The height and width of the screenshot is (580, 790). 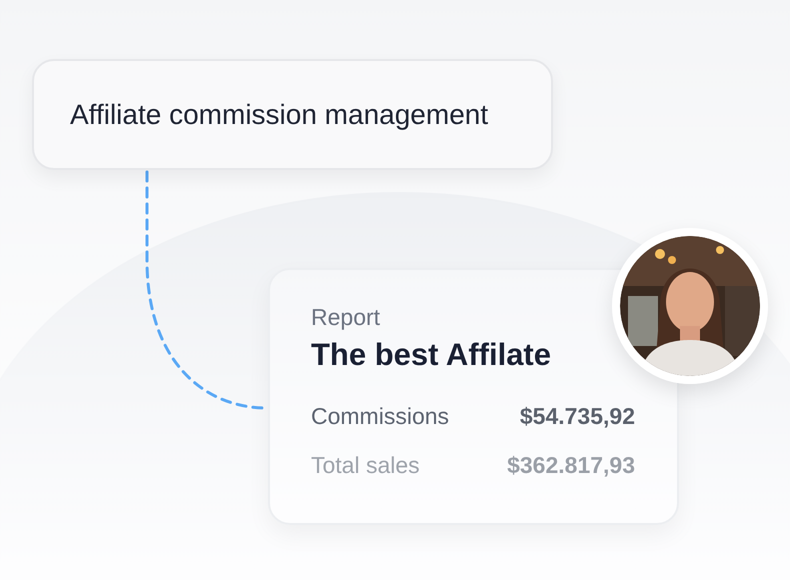 I want to click on metric-value: $362.817,93, so click(x=571, y=465).